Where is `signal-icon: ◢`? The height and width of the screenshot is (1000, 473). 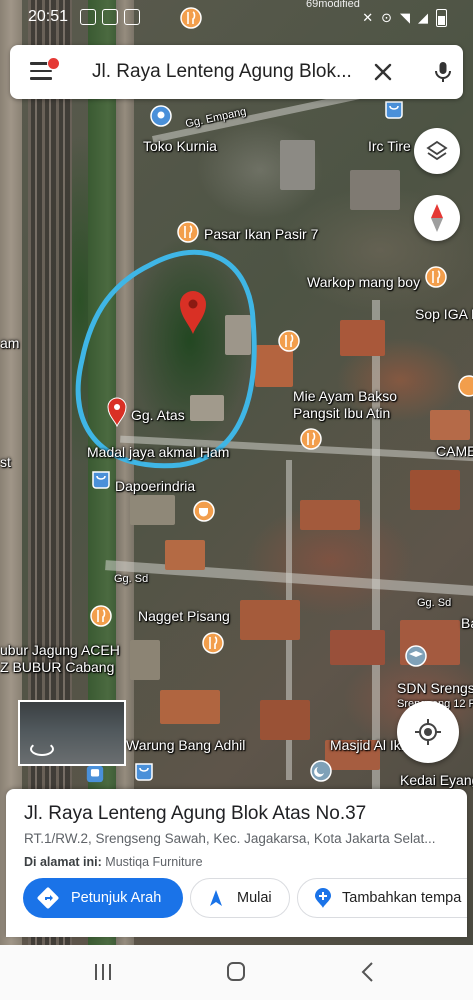 signal-icon: ◢ is located at coordinates (423, 17).